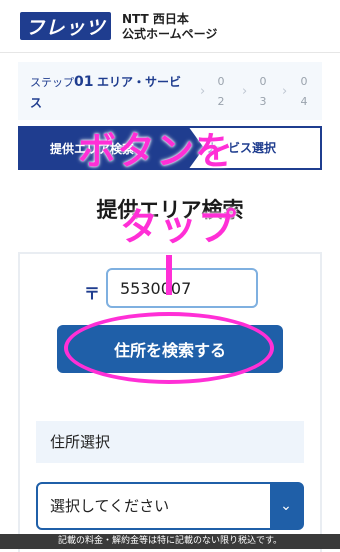  Describe the element at coordinates (92, 293) in the screenshot. I see `postal-mark-icon: 〒` at that location.